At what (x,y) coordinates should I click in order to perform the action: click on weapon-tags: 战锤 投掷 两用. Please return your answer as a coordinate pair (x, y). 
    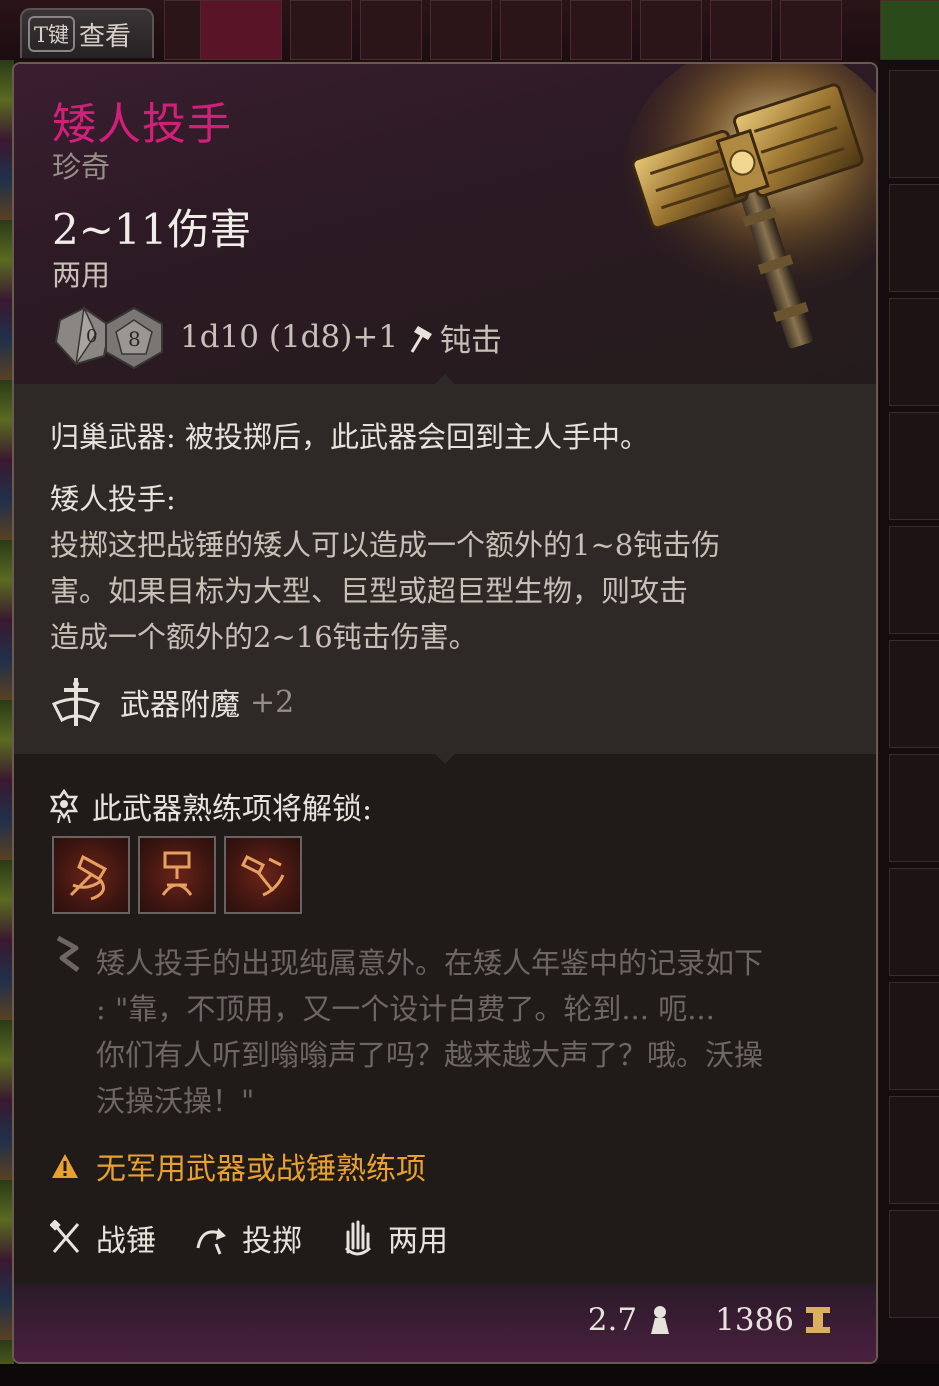
    Looking at the image, I should click on (268, 1238).